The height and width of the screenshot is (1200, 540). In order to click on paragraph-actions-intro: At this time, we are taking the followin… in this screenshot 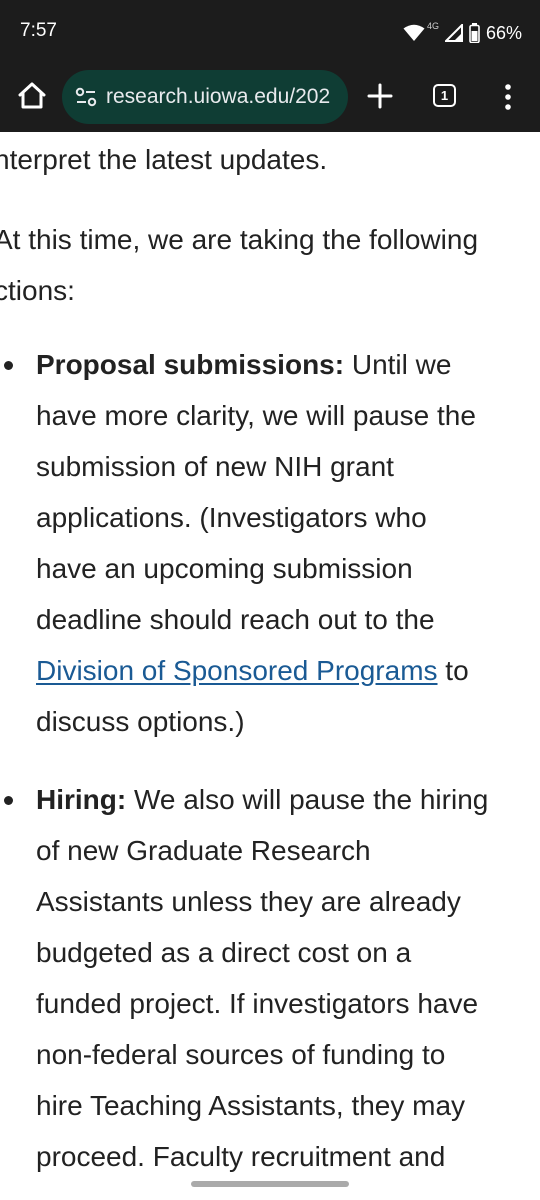, I will do `click(239, 265)`.